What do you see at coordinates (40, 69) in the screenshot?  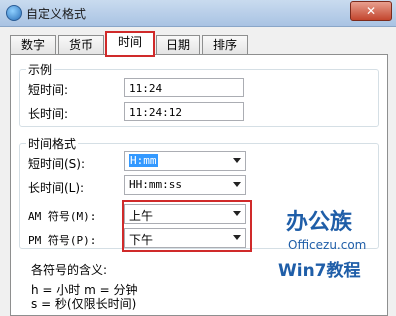 I see `example-group-title: 示例` at bounding box center [40, 69].